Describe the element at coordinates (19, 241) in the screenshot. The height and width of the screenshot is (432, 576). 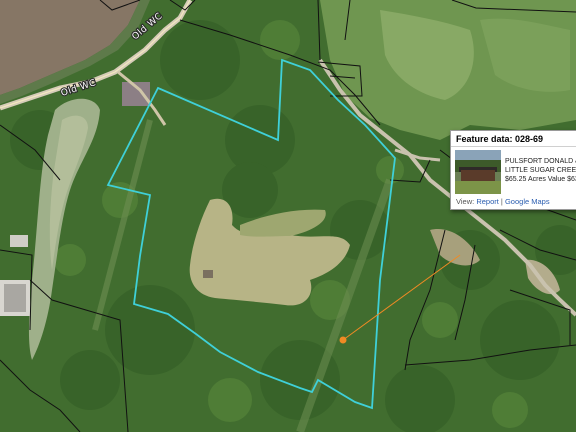
I see `building-small` at that location.